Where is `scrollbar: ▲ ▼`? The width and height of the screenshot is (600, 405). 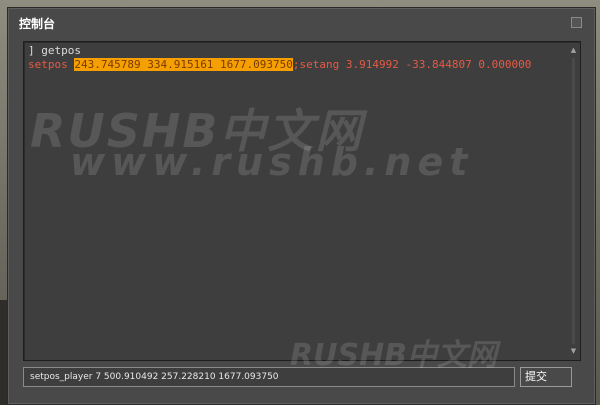
scrollbar: ▲ ▼ is located at coordinates (573, 201).